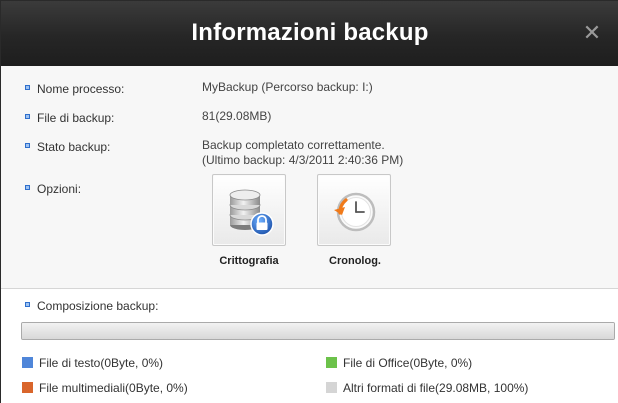 The width and height of the screenshot is (618, 403). I want to click on office-files-swatch, so click(331, 363).